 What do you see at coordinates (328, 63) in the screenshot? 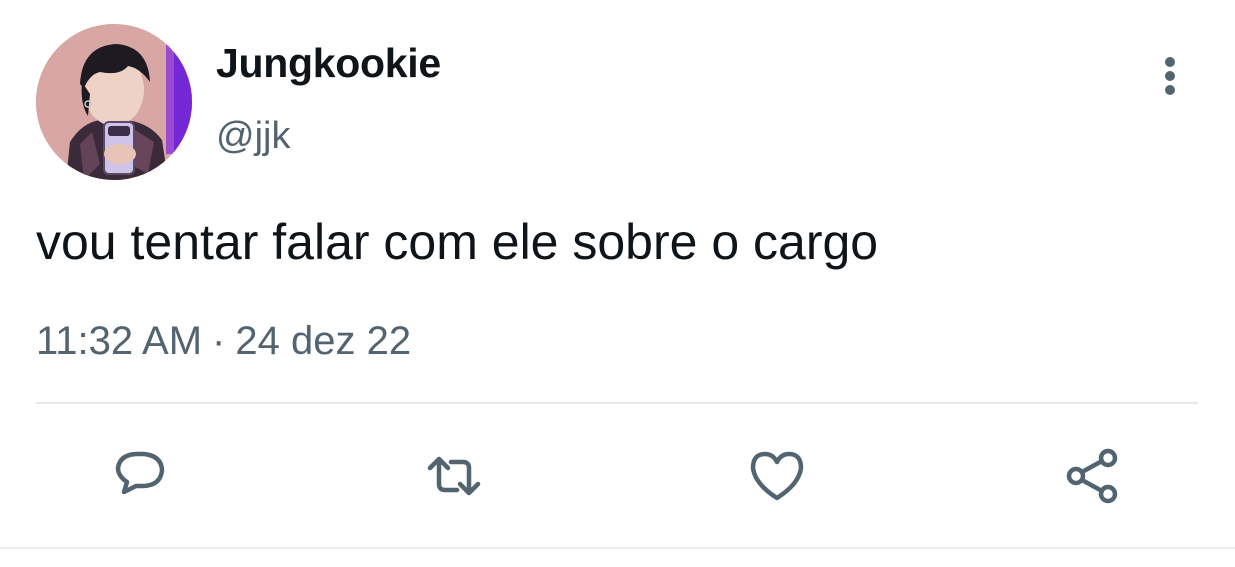
I see `display-name: Jungkookie` at bounding box center [328, 63].